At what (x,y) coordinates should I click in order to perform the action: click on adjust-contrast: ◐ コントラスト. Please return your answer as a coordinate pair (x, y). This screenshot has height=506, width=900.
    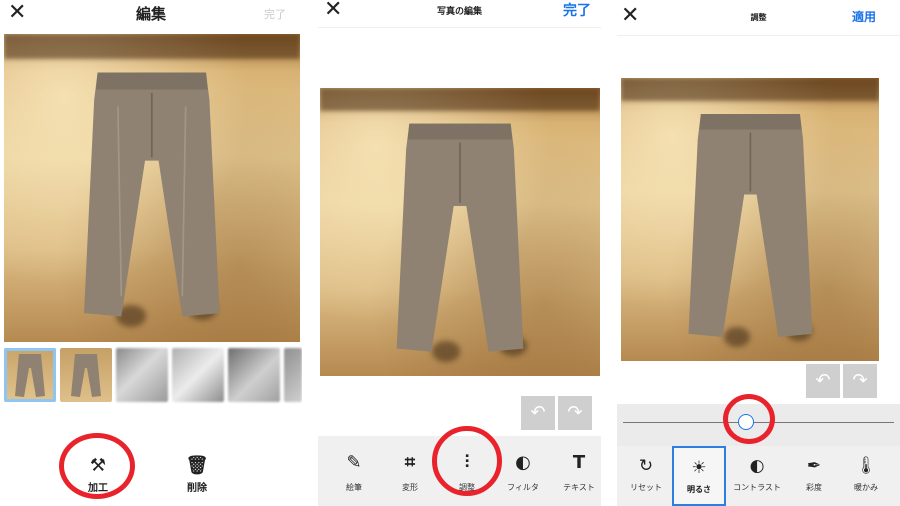
    Looking at the image, I should click on (757, 476).